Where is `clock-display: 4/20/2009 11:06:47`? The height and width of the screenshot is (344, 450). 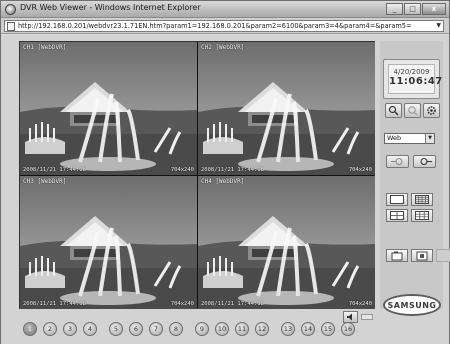
clock-display: 4/20/2009 11:06:47 is located at coordinates (413, 79).